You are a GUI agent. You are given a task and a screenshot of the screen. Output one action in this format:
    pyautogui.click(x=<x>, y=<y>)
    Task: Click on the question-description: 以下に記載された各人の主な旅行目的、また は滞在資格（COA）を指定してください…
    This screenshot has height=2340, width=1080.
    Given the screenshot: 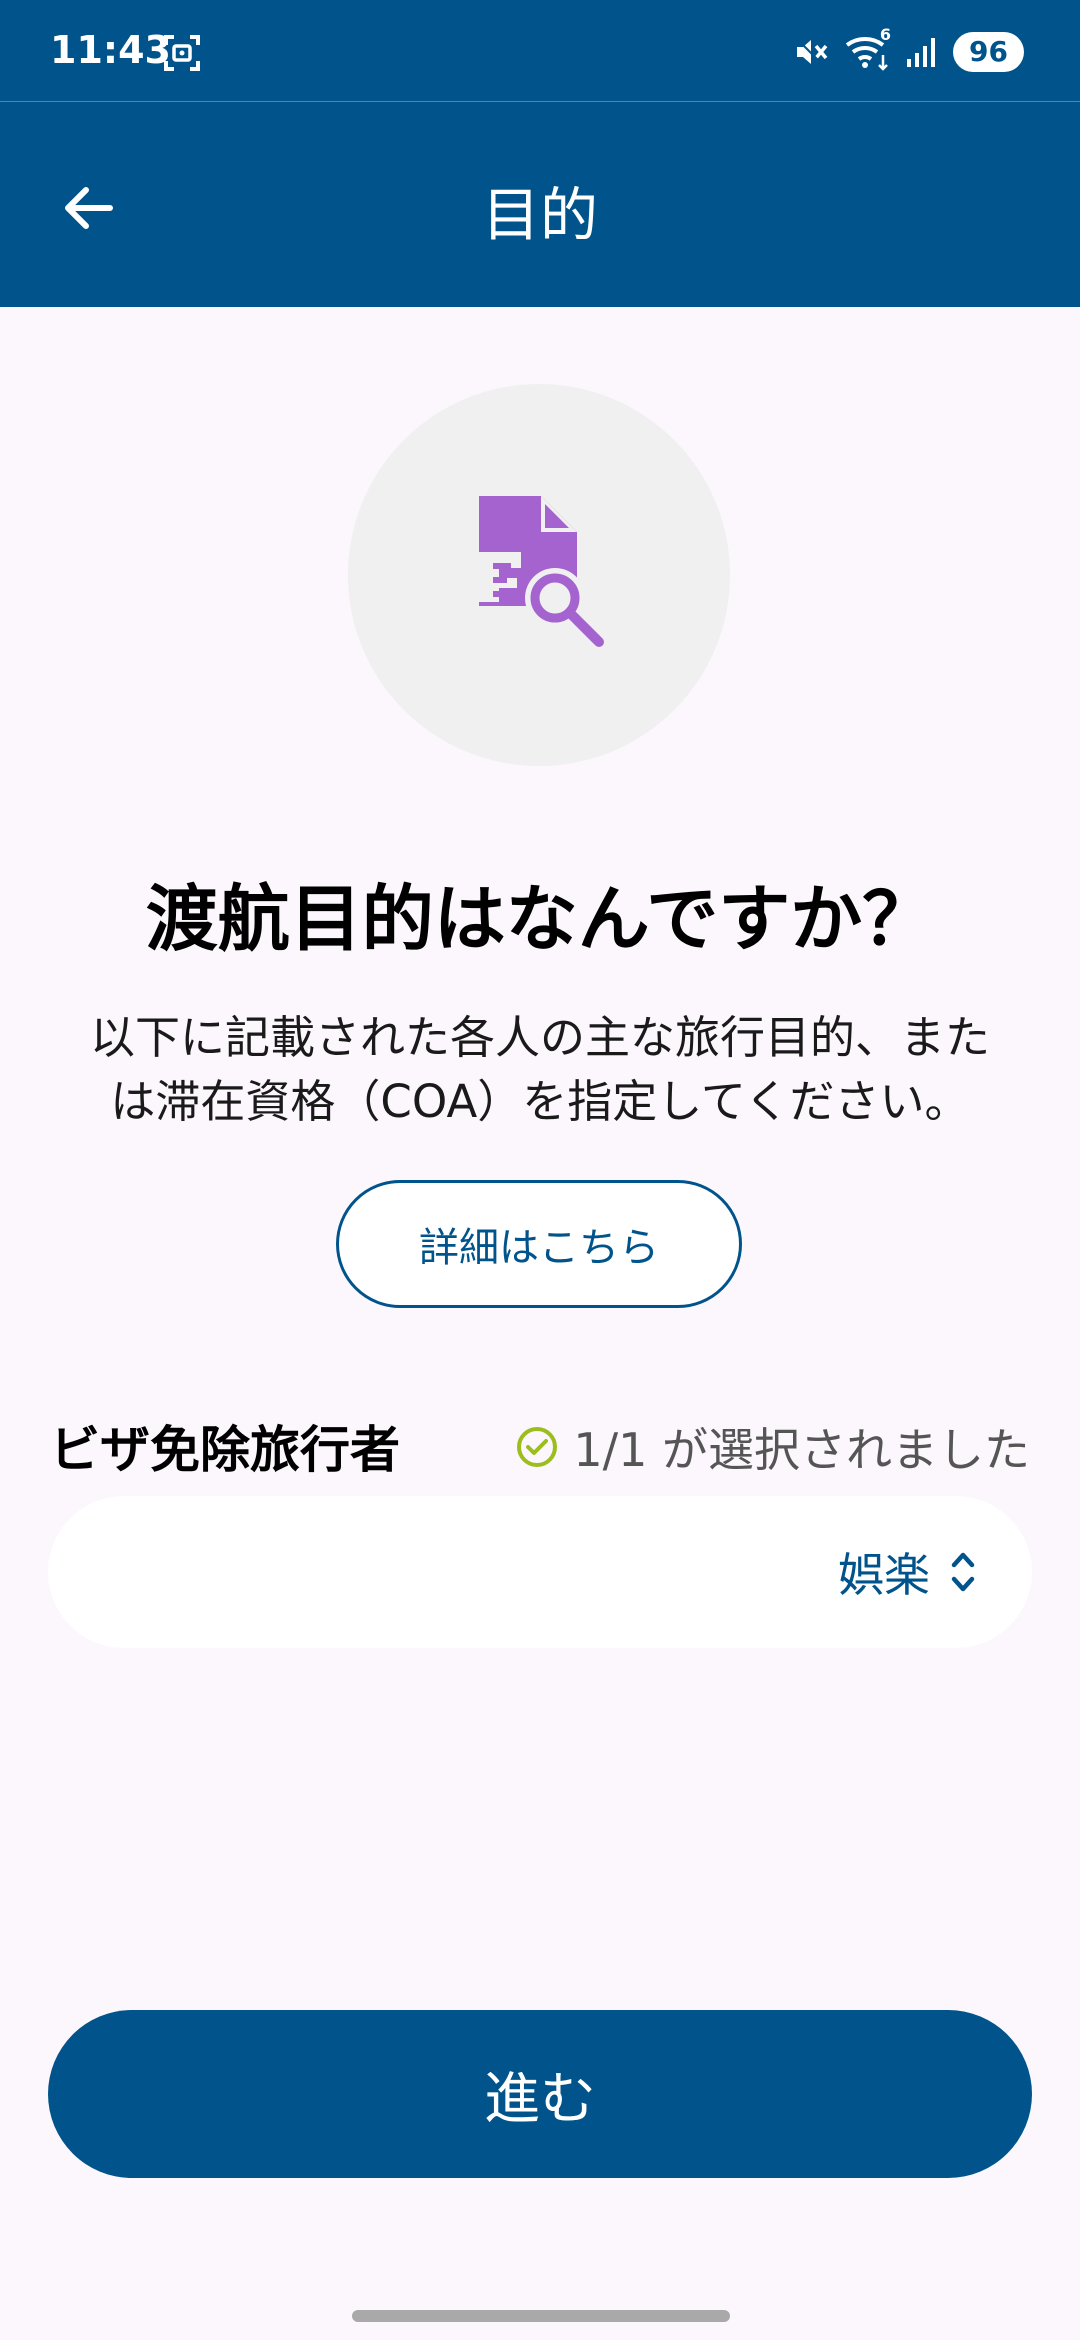 What is the action you would take?
    pyautogui.click(x=540, y=1070)
    